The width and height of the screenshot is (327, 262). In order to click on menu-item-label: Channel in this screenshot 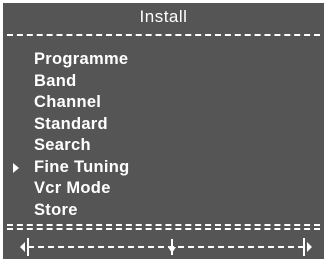, I will do `click(68, 102)`.